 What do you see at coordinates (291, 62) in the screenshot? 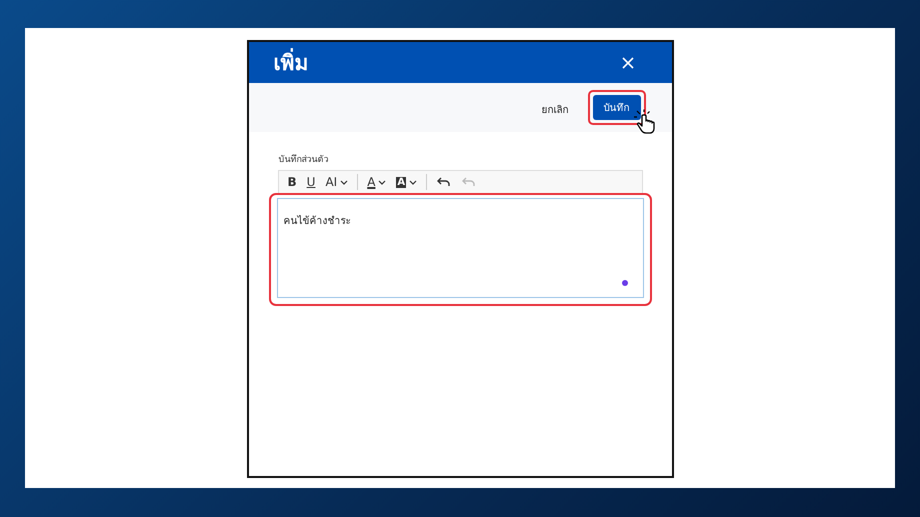
I see `dialog-title: เพิ่ม` at bounding box center [291, 62].